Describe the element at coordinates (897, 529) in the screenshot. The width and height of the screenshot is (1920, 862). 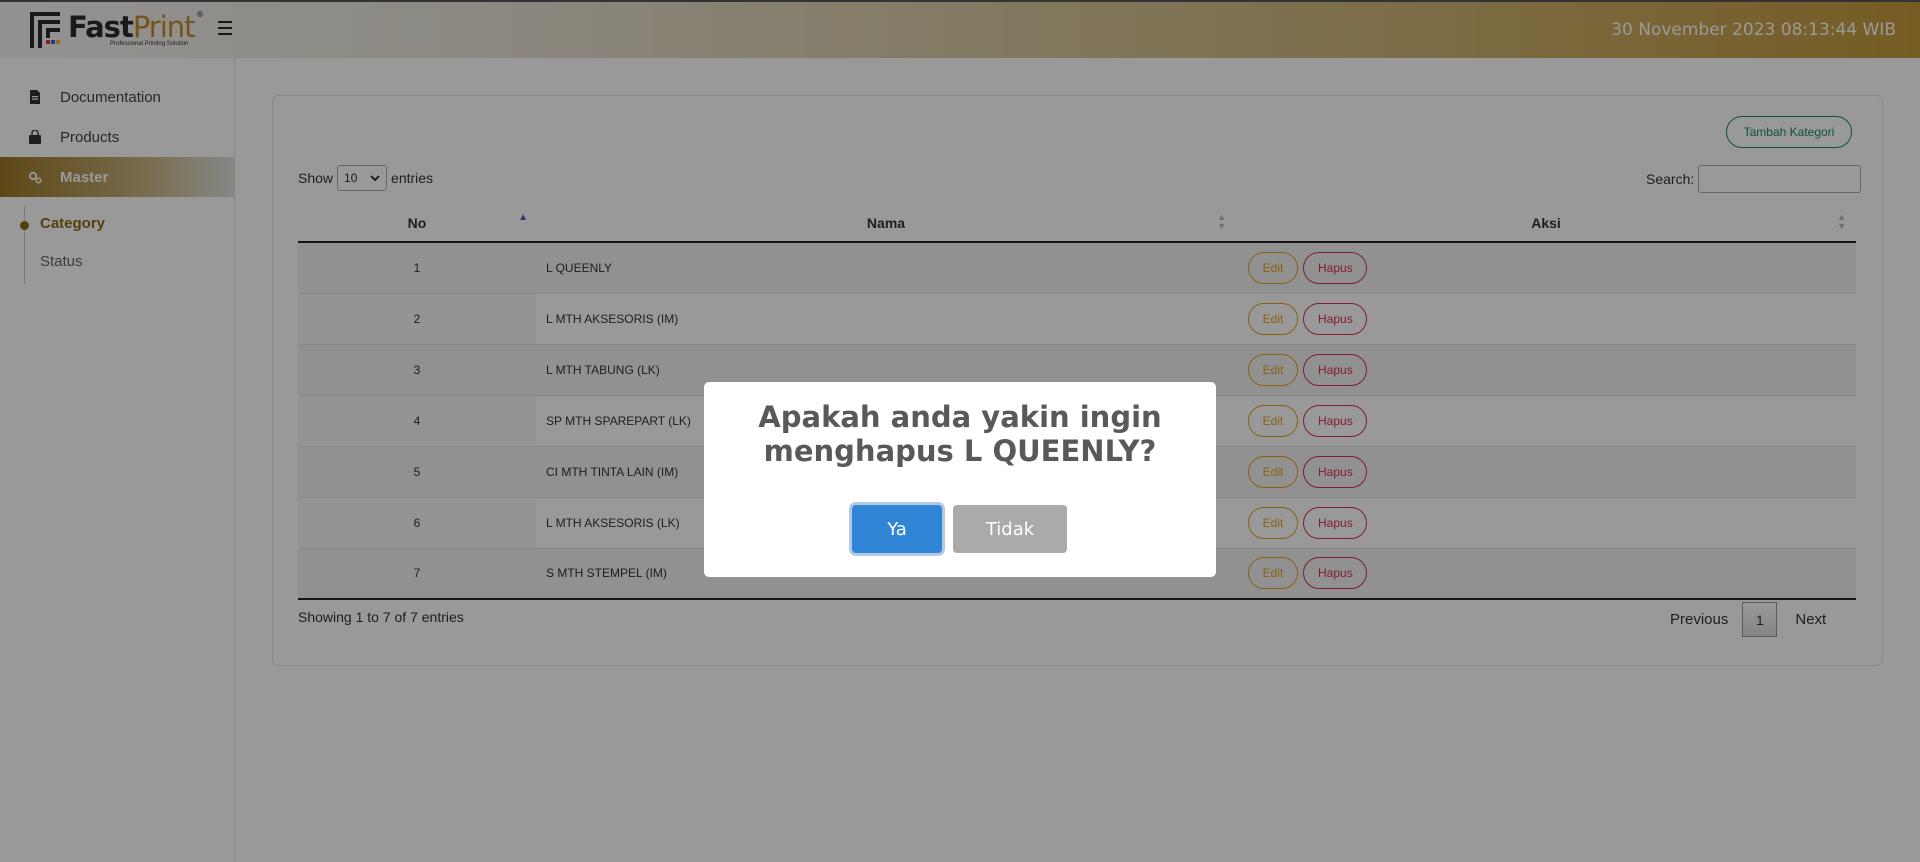
I see `confirm-button: Ya` at that location.